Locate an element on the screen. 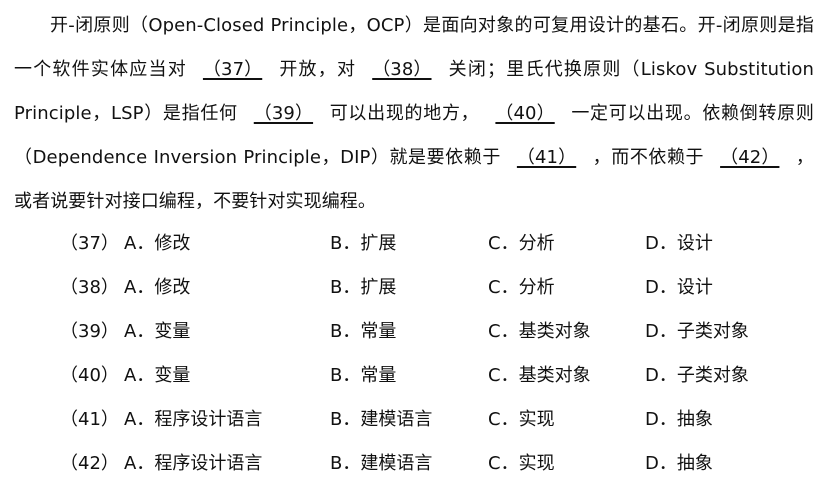  question-number: （40） is located at coordinates (89, 375).